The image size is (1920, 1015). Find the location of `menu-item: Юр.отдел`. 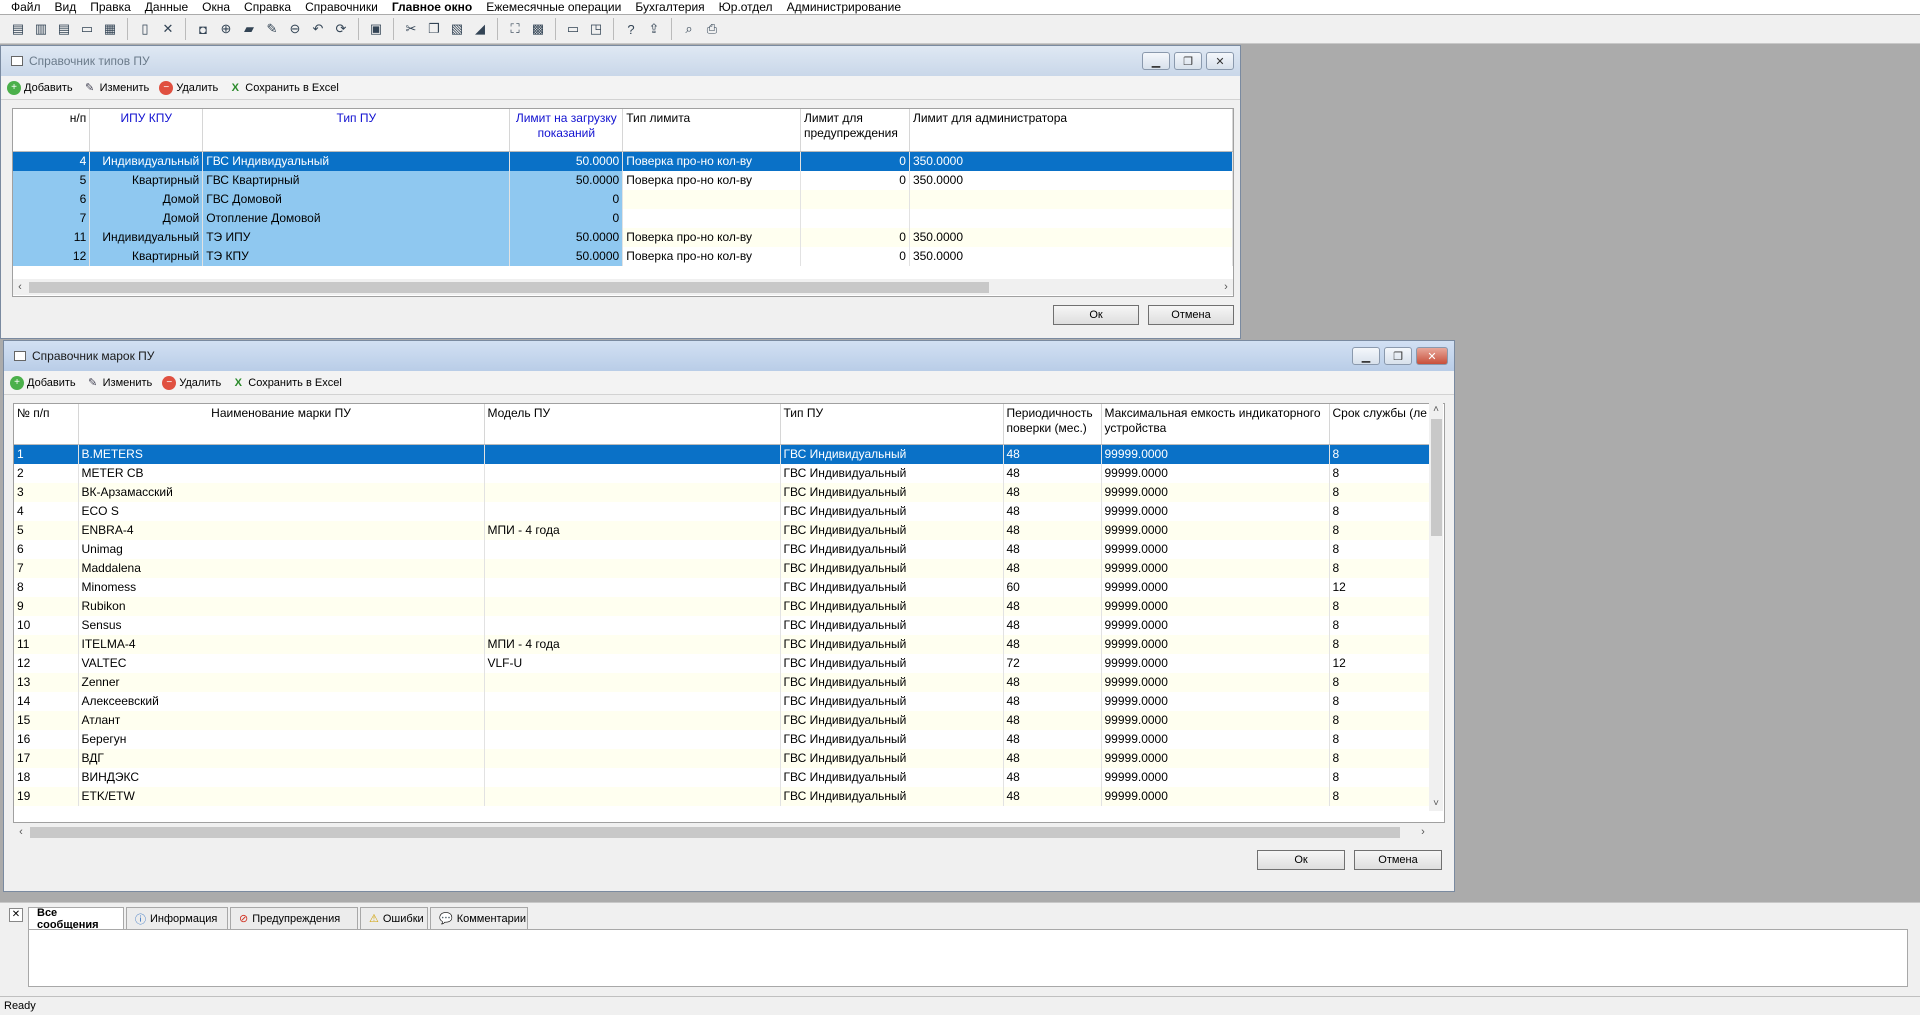

menu-item: Юр.отдел is located at coordinates (746, 7).